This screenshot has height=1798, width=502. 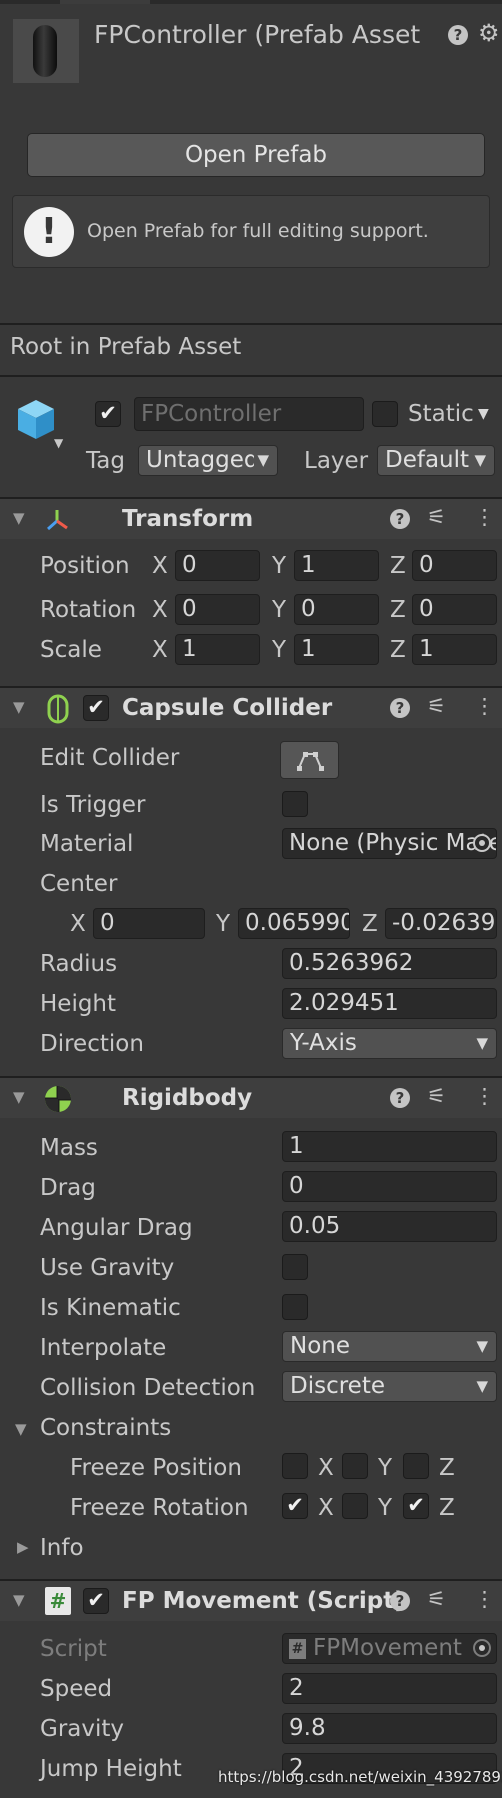 What do you see at coordinates (389, 1346) in the screenshot?
I see `interpolate-dropdown: None ▼` at bounding box center [389, 1346].